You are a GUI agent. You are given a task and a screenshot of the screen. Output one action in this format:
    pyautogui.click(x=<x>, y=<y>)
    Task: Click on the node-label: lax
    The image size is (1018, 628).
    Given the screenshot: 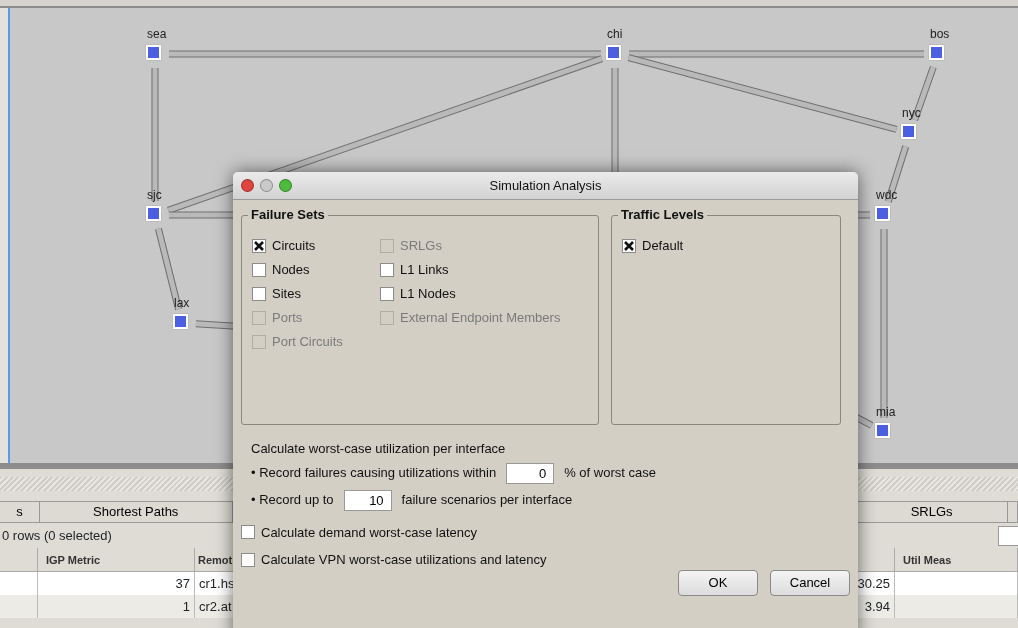 What is the action you would take?
    pyautogui.click(x=182, y=303)
    